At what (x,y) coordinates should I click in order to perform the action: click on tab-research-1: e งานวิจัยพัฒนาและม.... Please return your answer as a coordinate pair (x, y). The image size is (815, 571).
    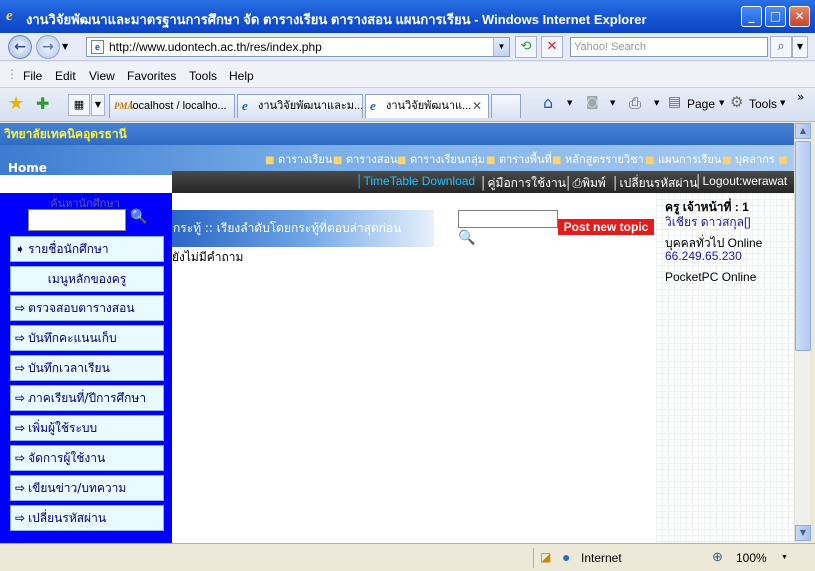
    Looking at the image, I should click on (300, 106).